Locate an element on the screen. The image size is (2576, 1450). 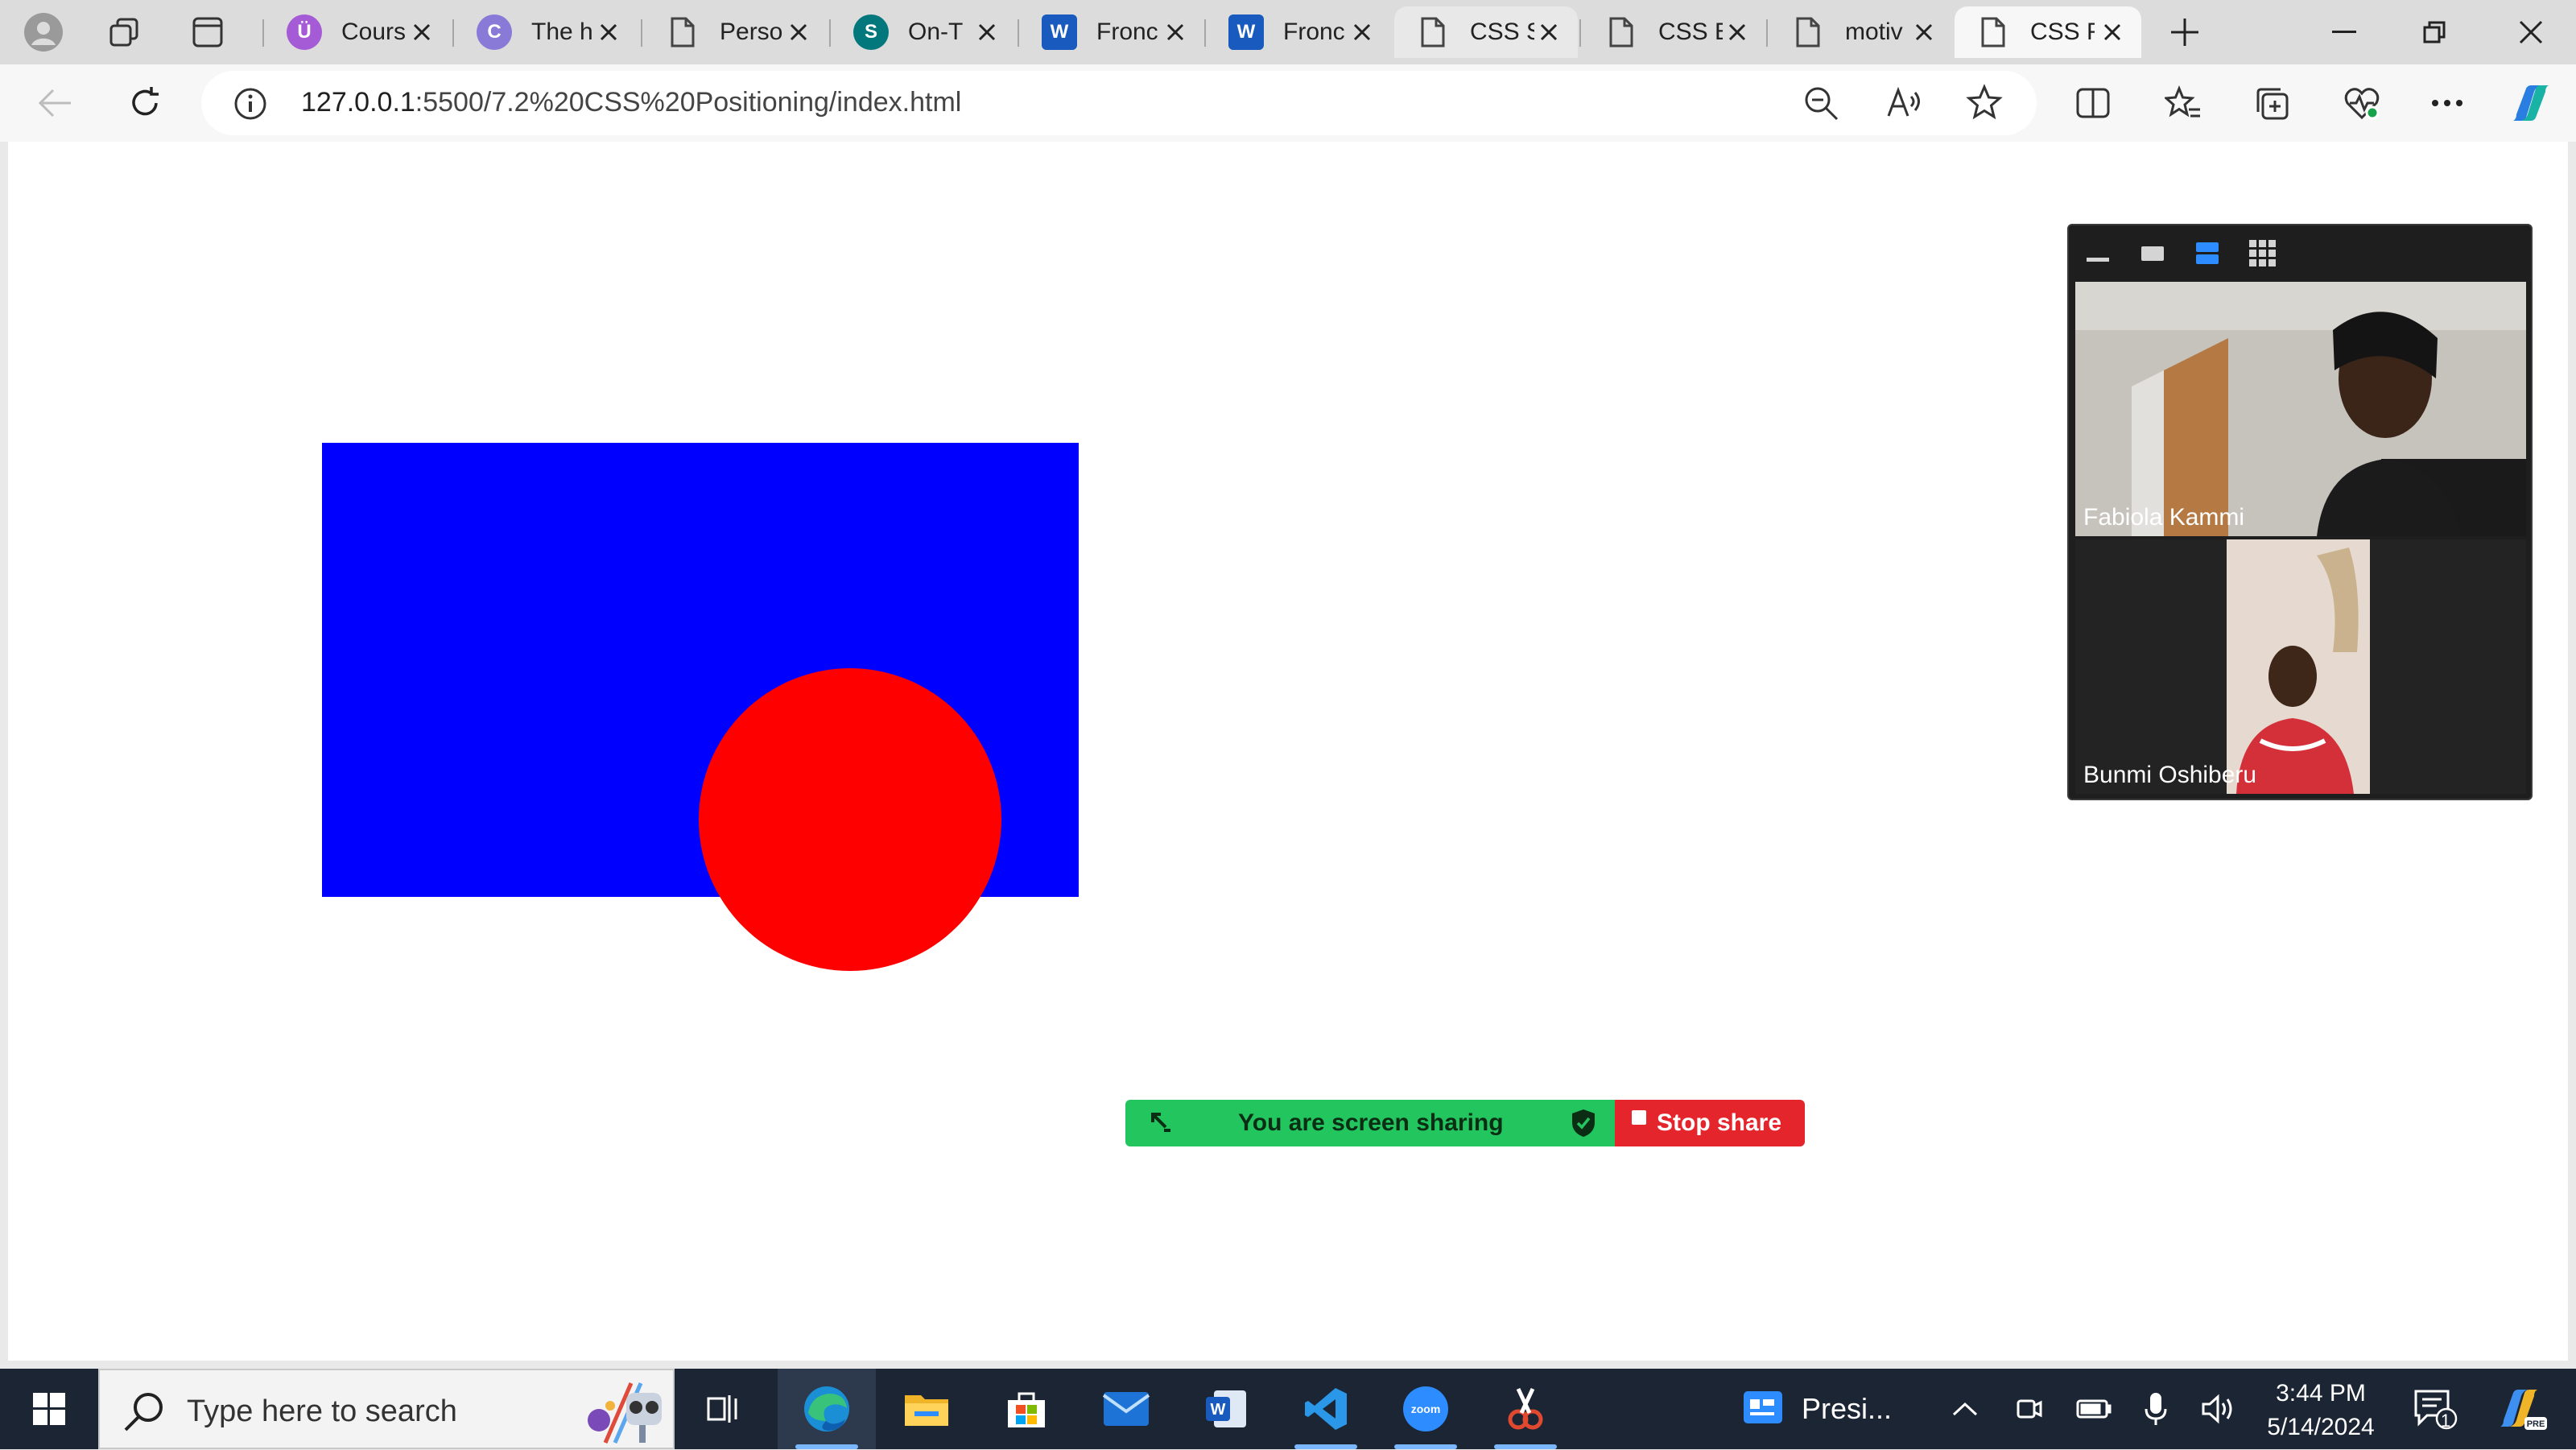
file-explorer-icon is located at coordinates (926, 1409).